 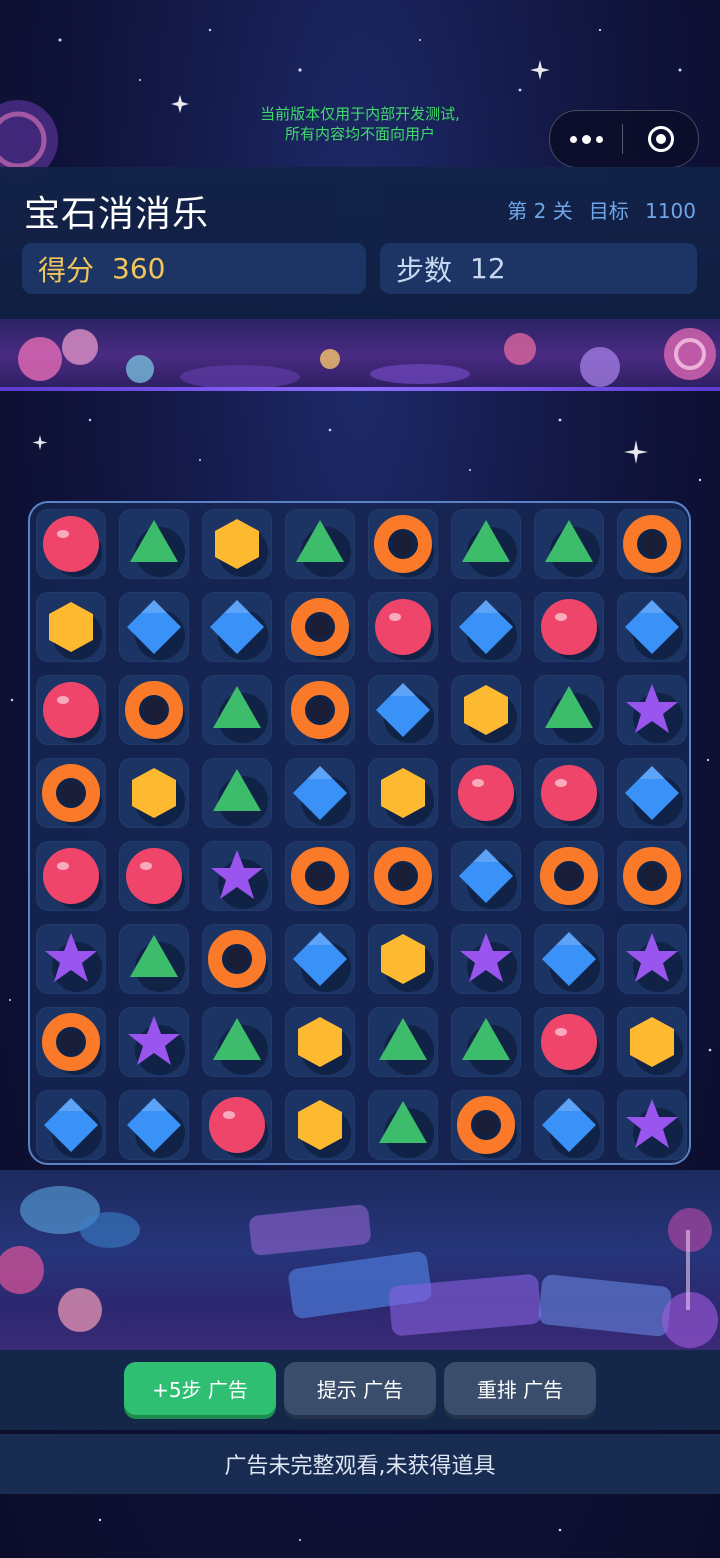 I want to click on extra-steps-ad-button: +5步 广告, so click(x=200, y=1388).